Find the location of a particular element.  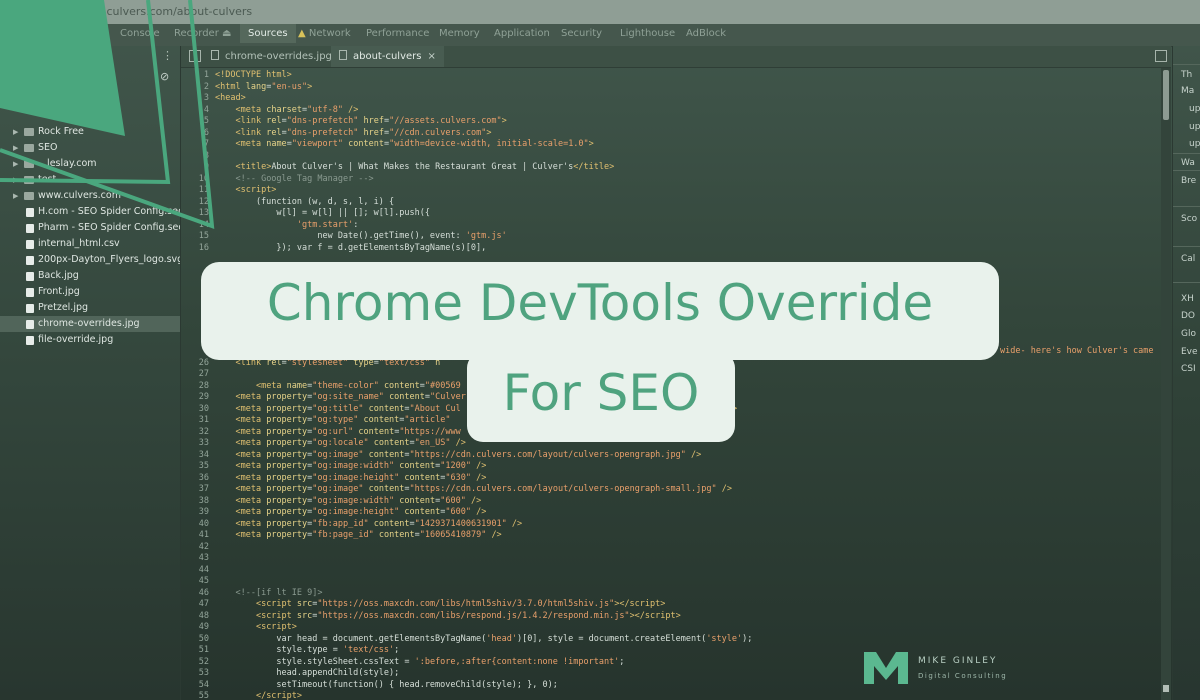

line-number: 49 is located at coordinates (203, 627).